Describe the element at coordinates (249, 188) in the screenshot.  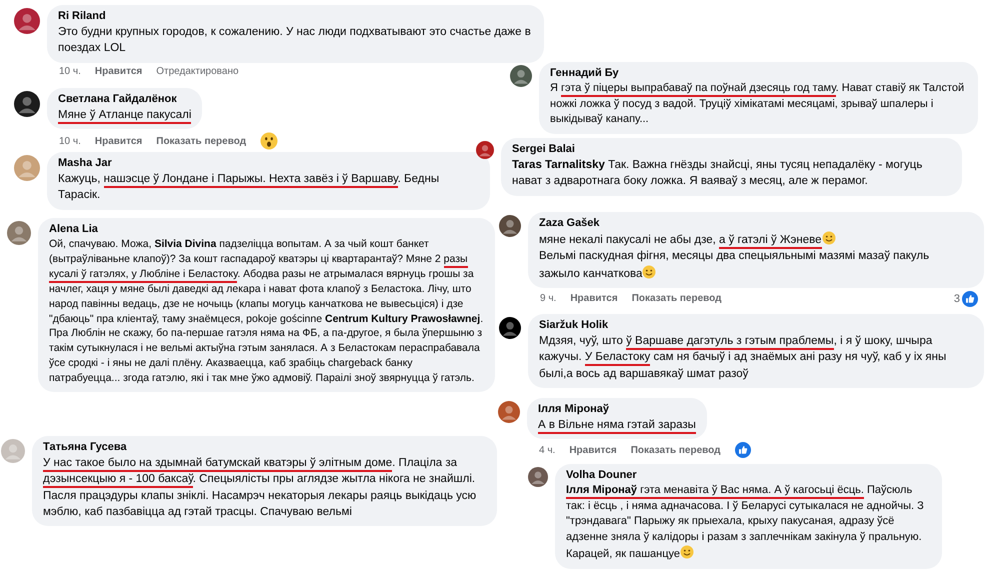
I see `comment-text: Кажуць, нашэсце ў Лондане і Парыжы. Нехта завёз і ў Варшаву. Бедны Тарасік.` at that location.